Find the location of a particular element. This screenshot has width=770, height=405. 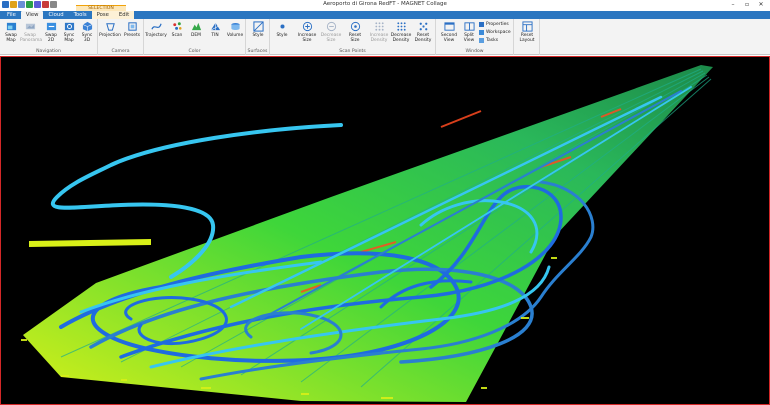

surfaces-group-label: Surfaces is located at coordinates (257, 51).